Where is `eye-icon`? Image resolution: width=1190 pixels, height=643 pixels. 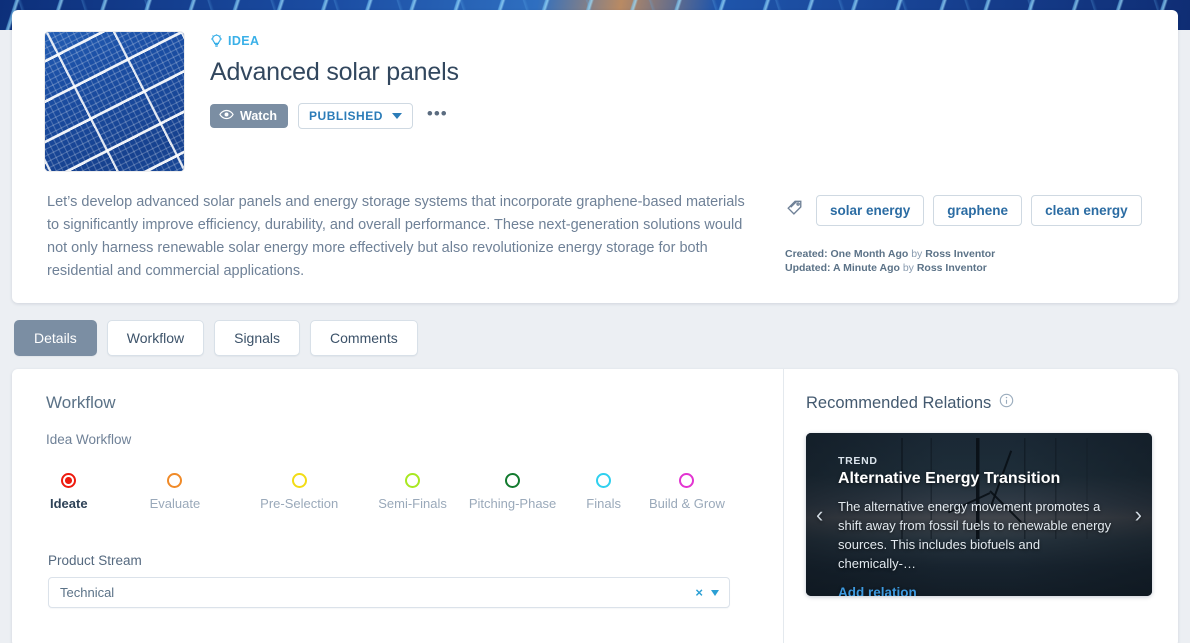 eye-icon is located at coordinates (226, 116).